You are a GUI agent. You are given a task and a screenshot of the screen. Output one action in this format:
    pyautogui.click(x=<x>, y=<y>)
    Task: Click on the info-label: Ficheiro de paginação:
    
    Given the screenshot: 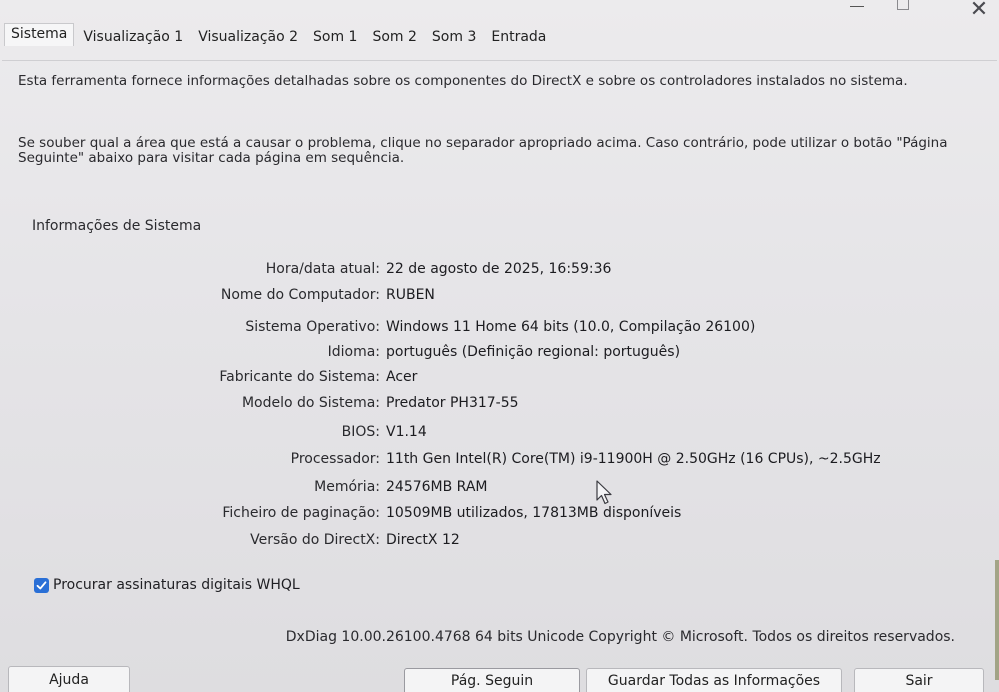 What is the action you would take?
    pyautogui.click(x=301, y=513)
    